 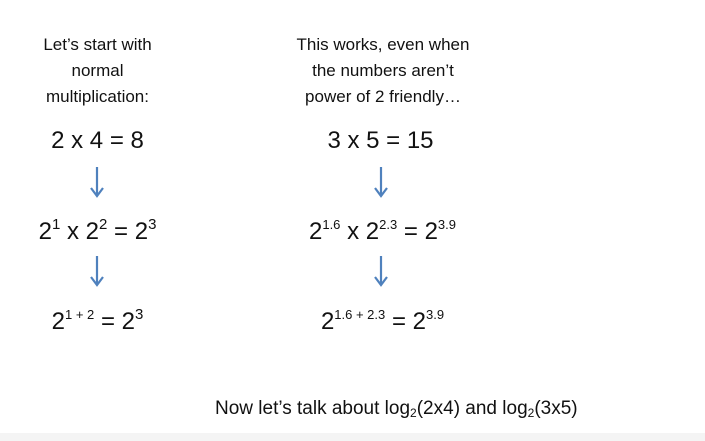 What do you see at coordinates (360, 314) in the screenshot?
I see `exponent: 1.6 + 2.3` at bounding box center [360, 314].